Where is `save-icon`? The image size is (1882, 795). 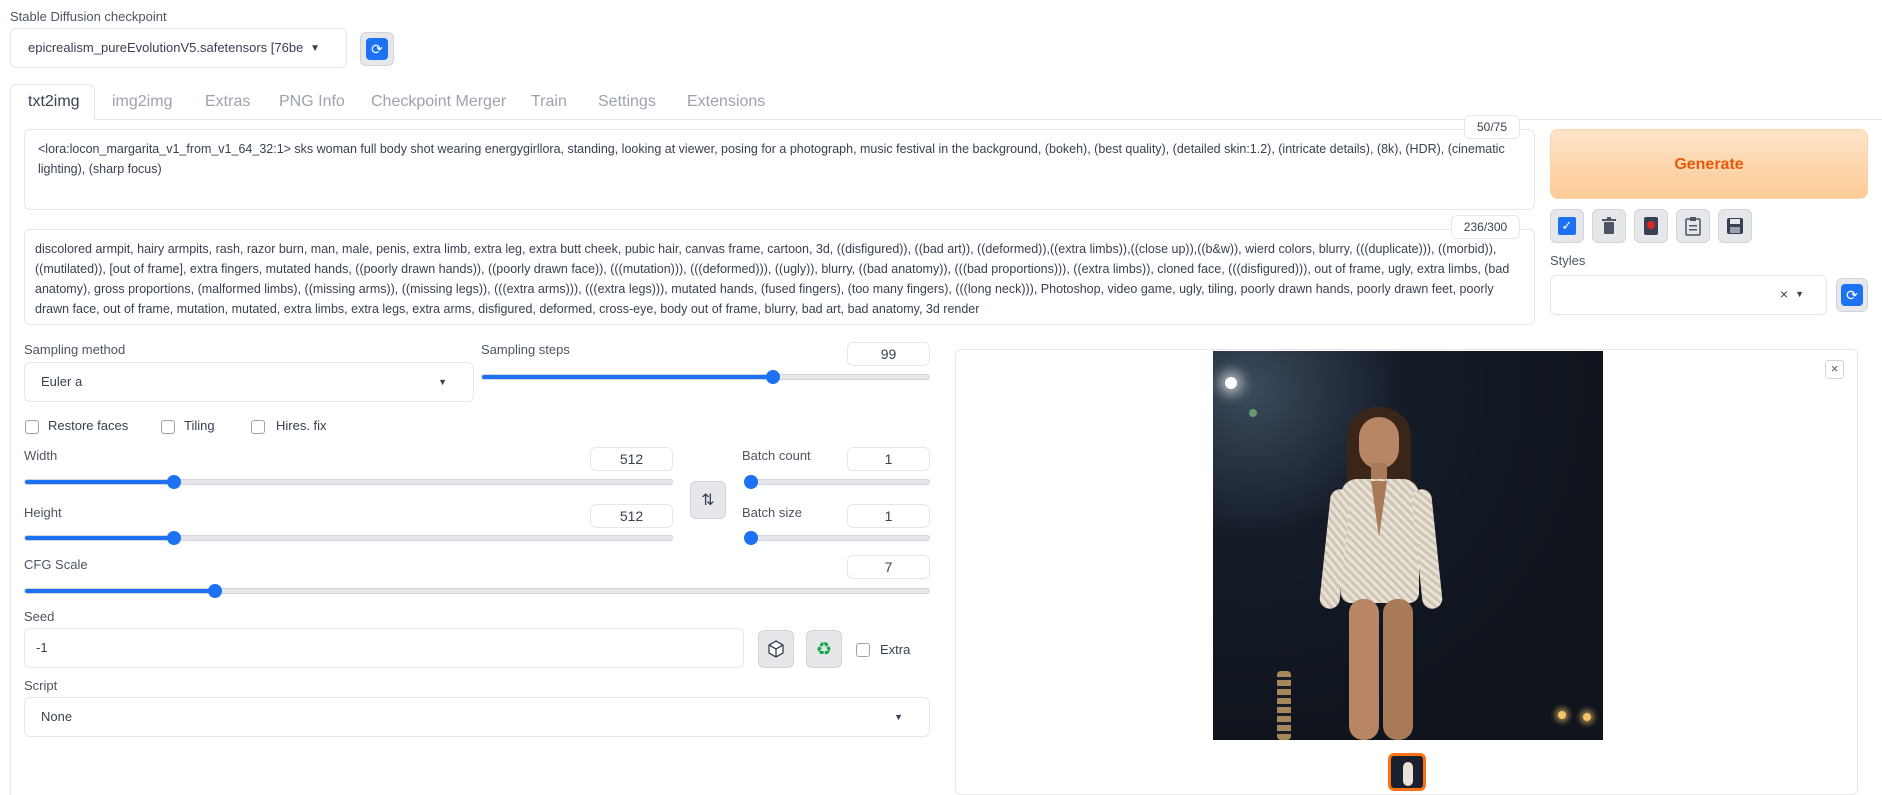 save-icon is located at coordinates (1735, 226).